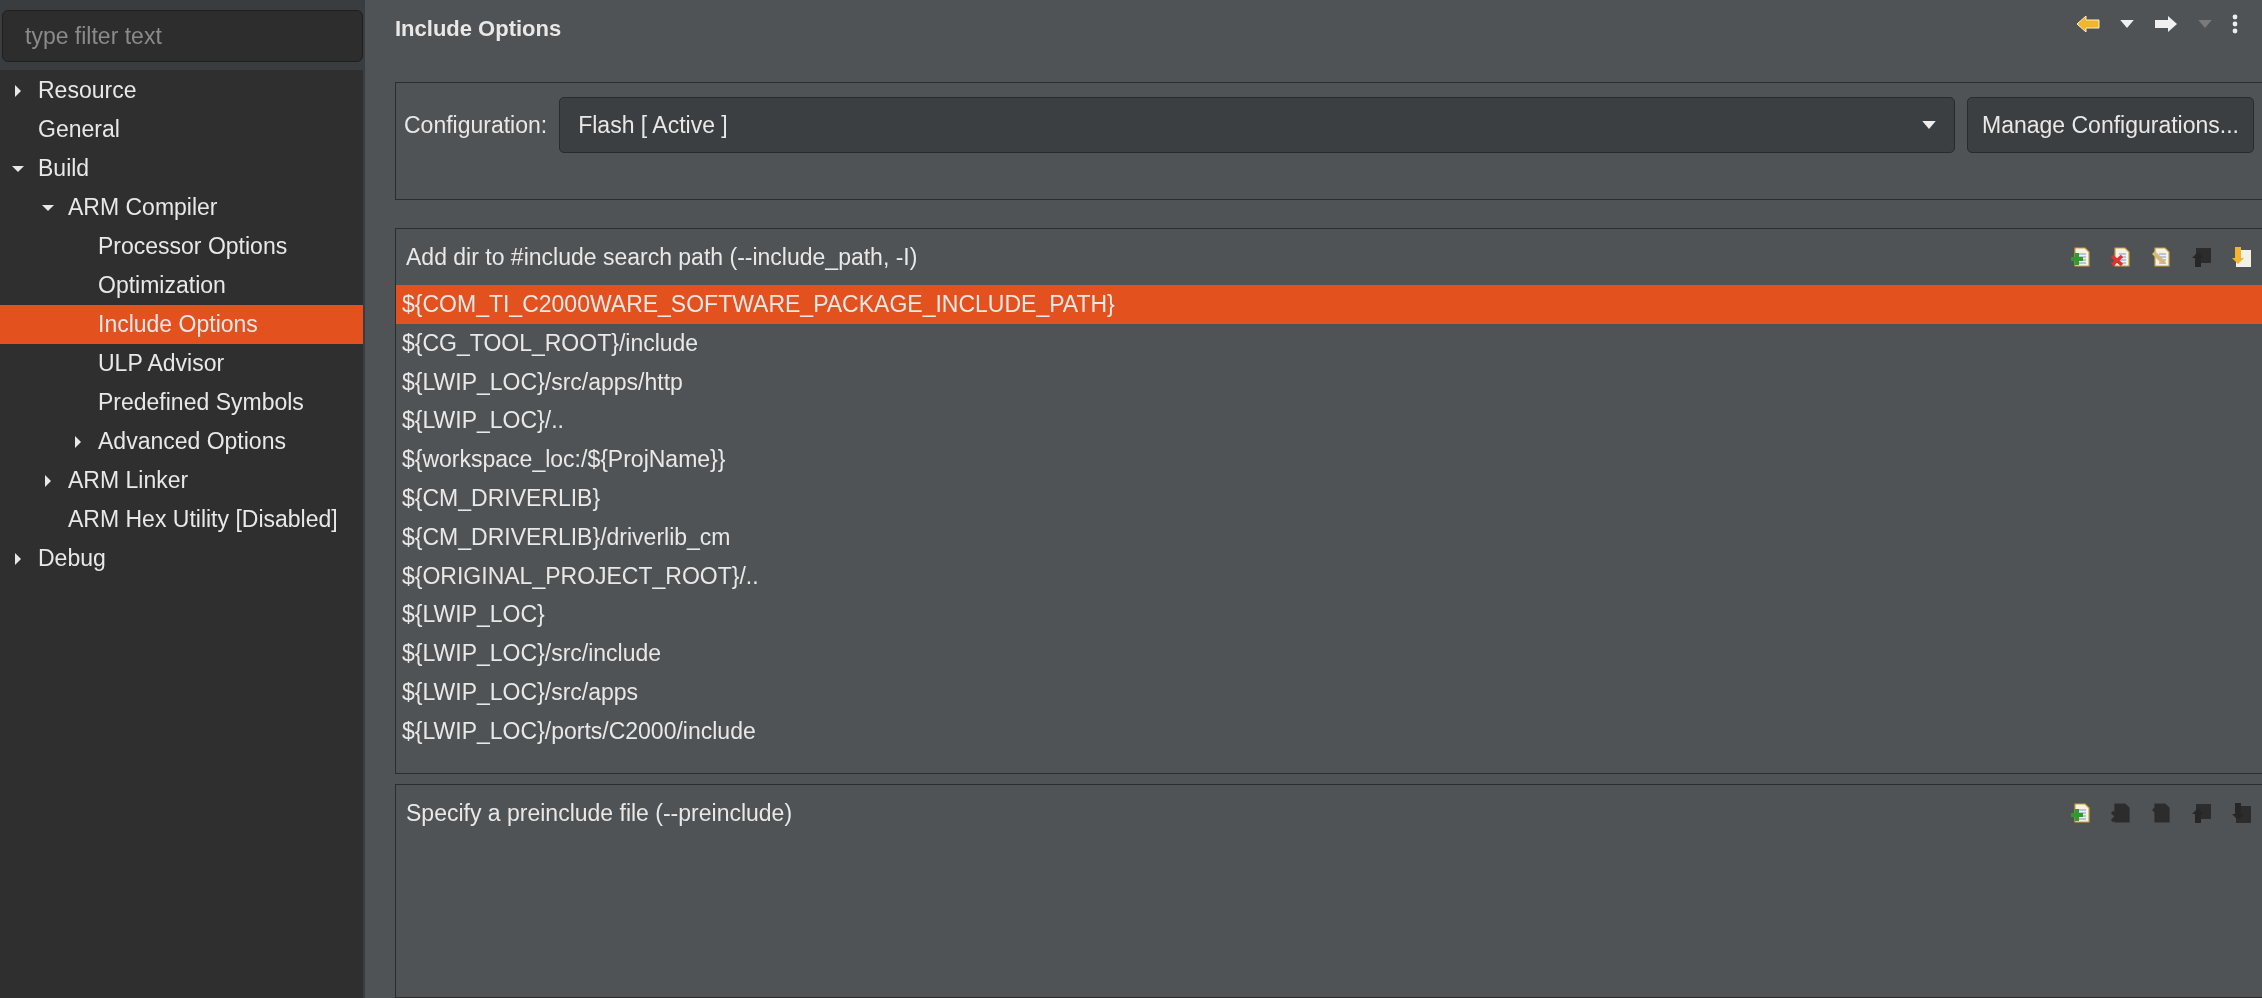 This screenshot has width=2262, height=998. Describe the element at coordinates (1257, 125) in the screenshot. I see `configuration-dropdown: Flash [ Active ]` at that location.